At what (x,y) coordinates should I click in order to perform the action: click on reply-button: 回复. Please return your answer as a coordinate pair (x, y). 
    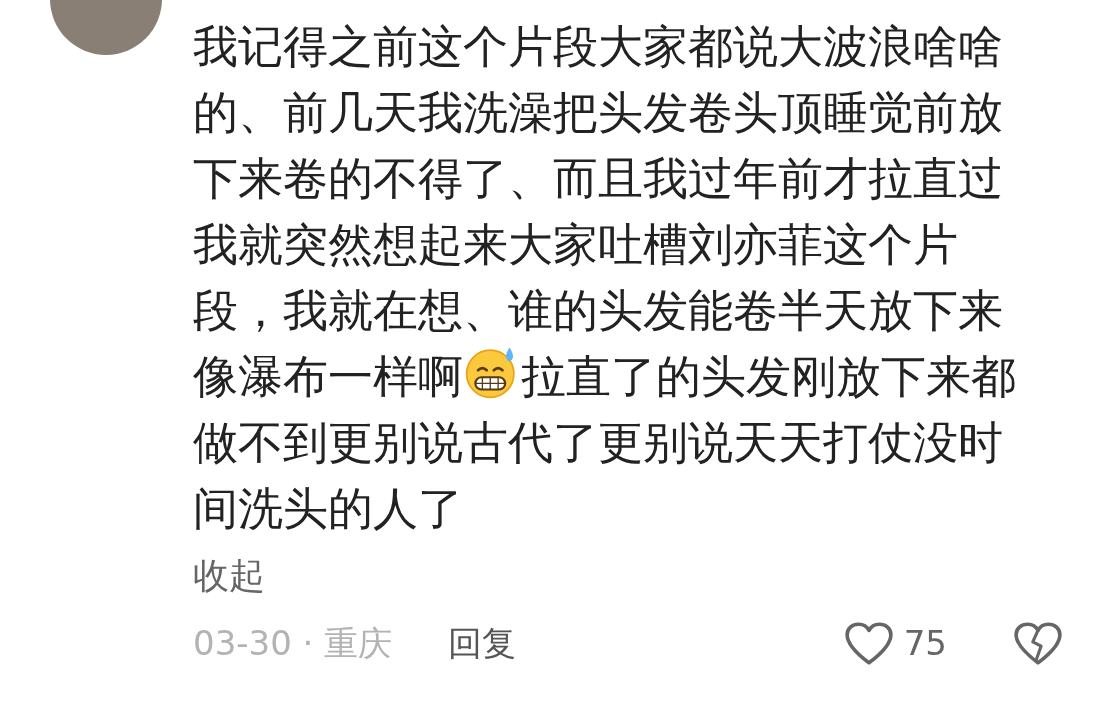
    Looking at the image, I should click on (482, 643).